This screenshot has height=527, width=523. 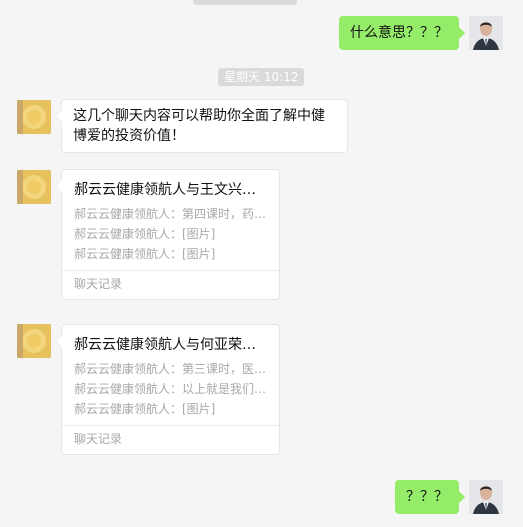 What do you see at coordinates (245, 2) in the screenshot?
I see `previous-timestamp-stub` at bounding box center [245, 2].